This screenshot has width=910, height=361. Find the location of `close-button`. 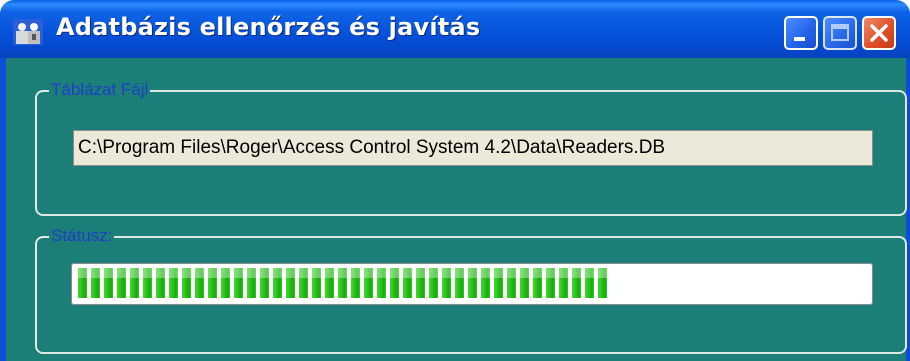

close-button is located at coordinates (879, 33).